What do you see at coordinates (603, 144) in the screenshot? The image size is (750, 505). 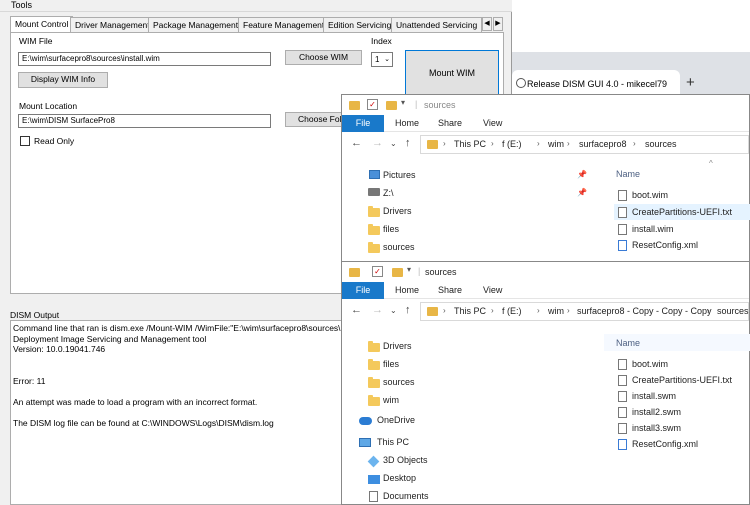 I see `breadcrumb-surfacepro8: surfacepro8` at bounding box center [603, 144].